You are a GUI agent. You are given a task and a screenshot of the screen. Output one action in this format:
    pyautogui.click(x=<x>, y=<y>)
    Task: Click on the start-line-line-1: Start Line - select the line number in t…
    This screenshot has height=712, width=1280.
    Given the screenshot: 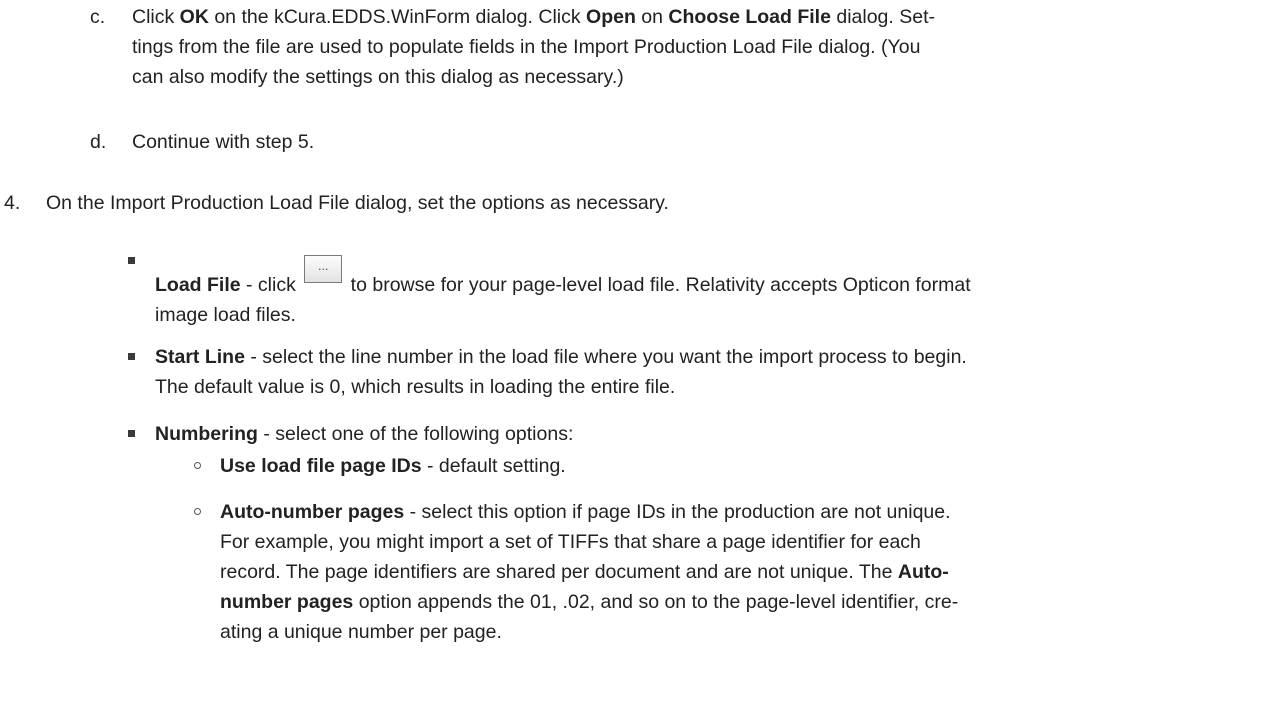 What is the action you would take?
    pyautogui.click(x=561, y=357)
    